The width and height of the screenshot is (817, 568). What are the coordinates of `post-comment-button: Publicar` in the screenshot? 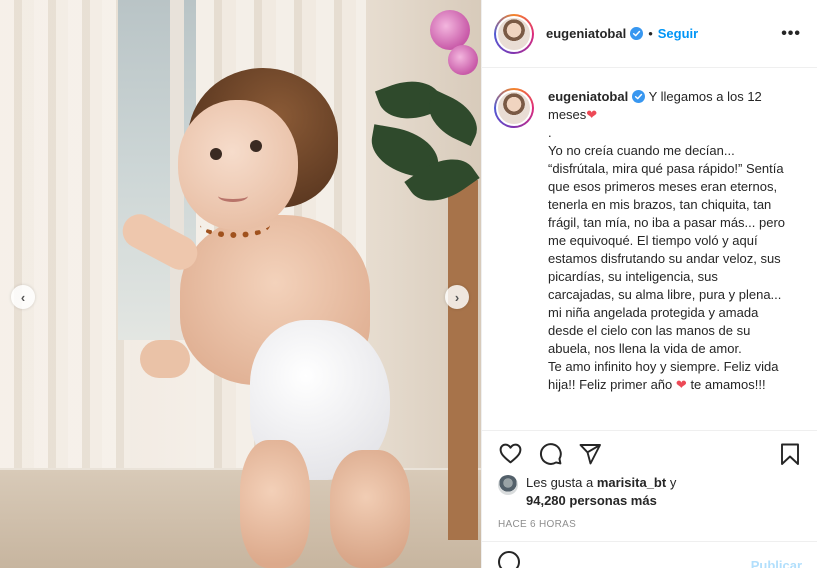 It's located at (776, 563).